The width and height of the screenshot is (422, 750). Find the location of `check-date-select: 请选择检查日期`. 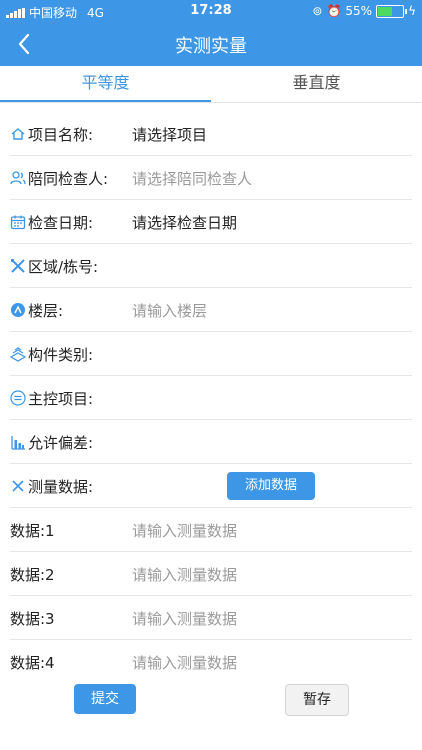

check-date-select: 请选择检查日期 is located at coordinates (184, 222).